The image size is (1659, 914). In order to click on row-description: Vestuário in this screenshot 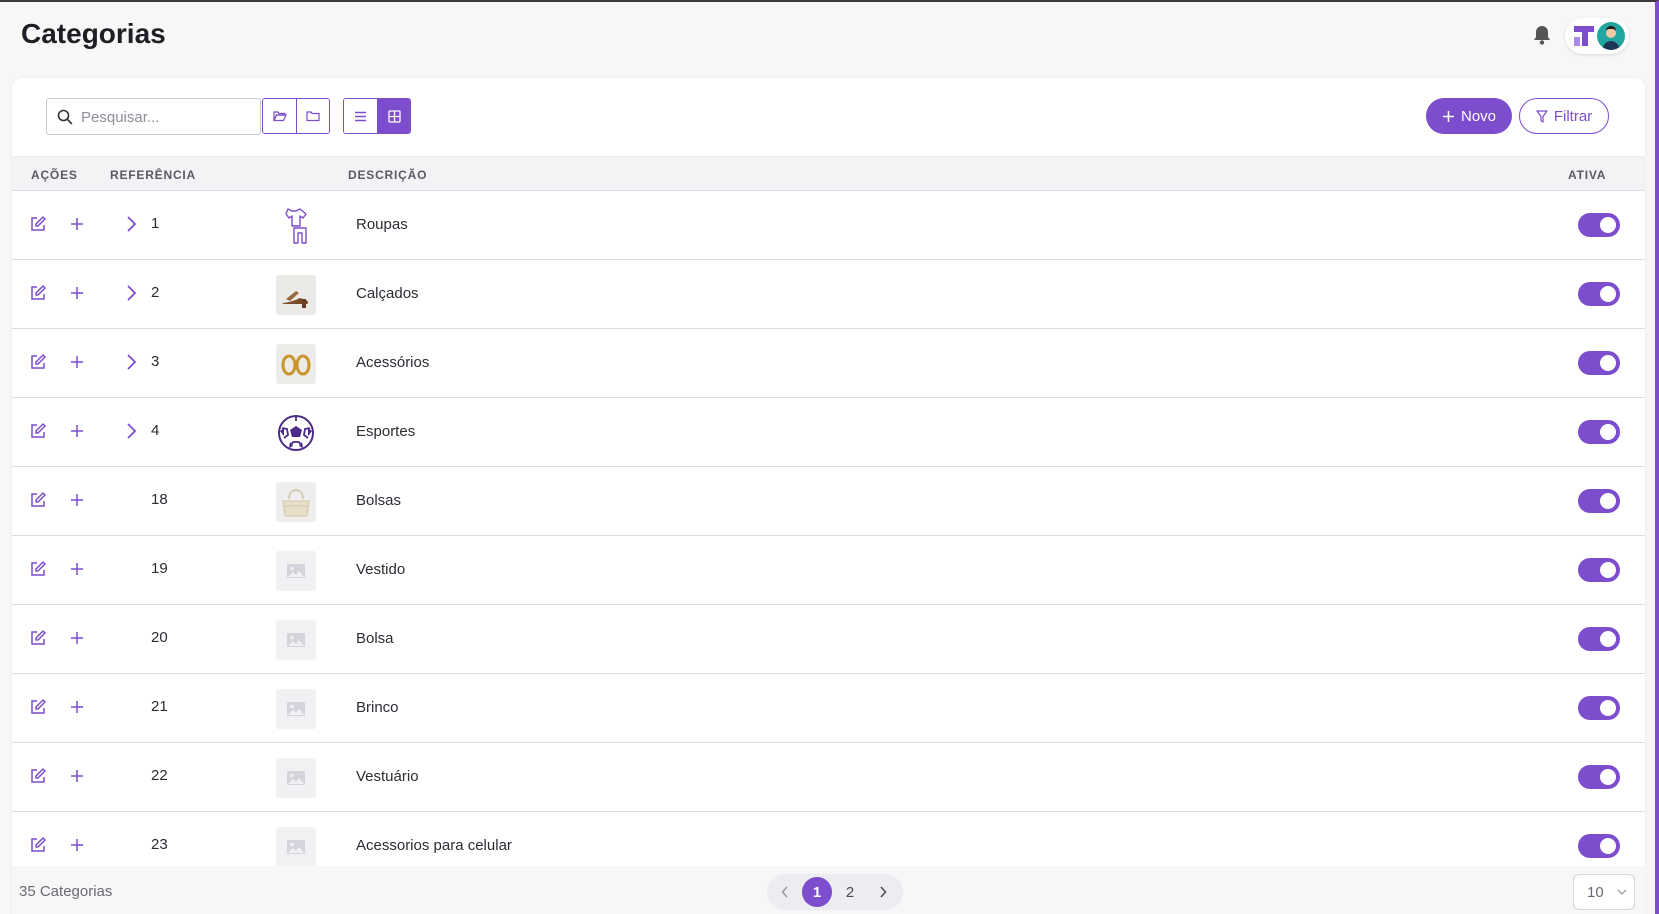, I will do `click(387, 776)`.